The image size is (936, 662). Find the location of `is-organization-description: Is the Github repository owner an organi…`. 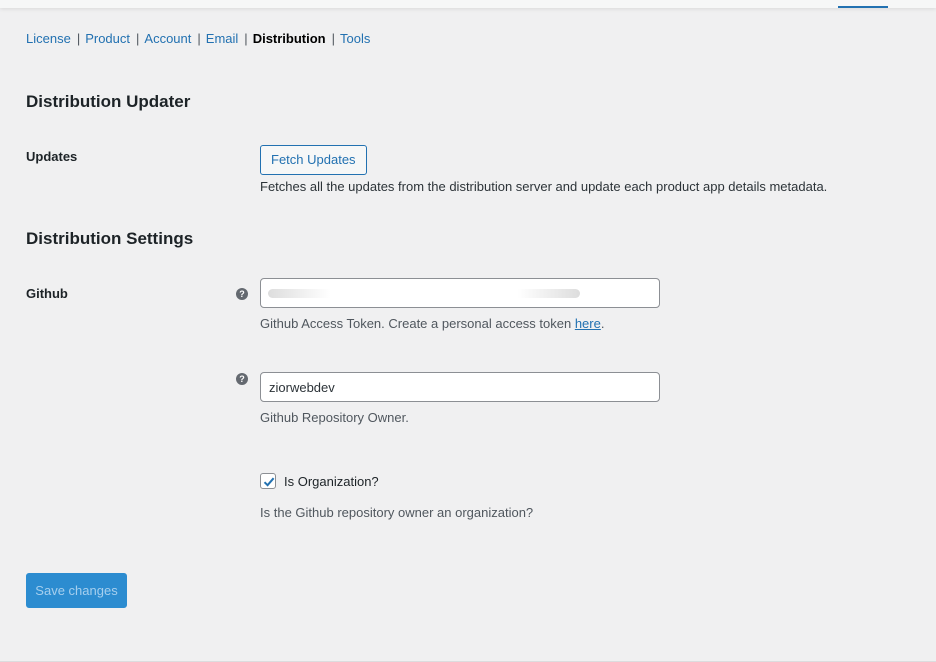

is-organization-description: Is the Github repository owner an organi… is located at coordinates (397, 512).